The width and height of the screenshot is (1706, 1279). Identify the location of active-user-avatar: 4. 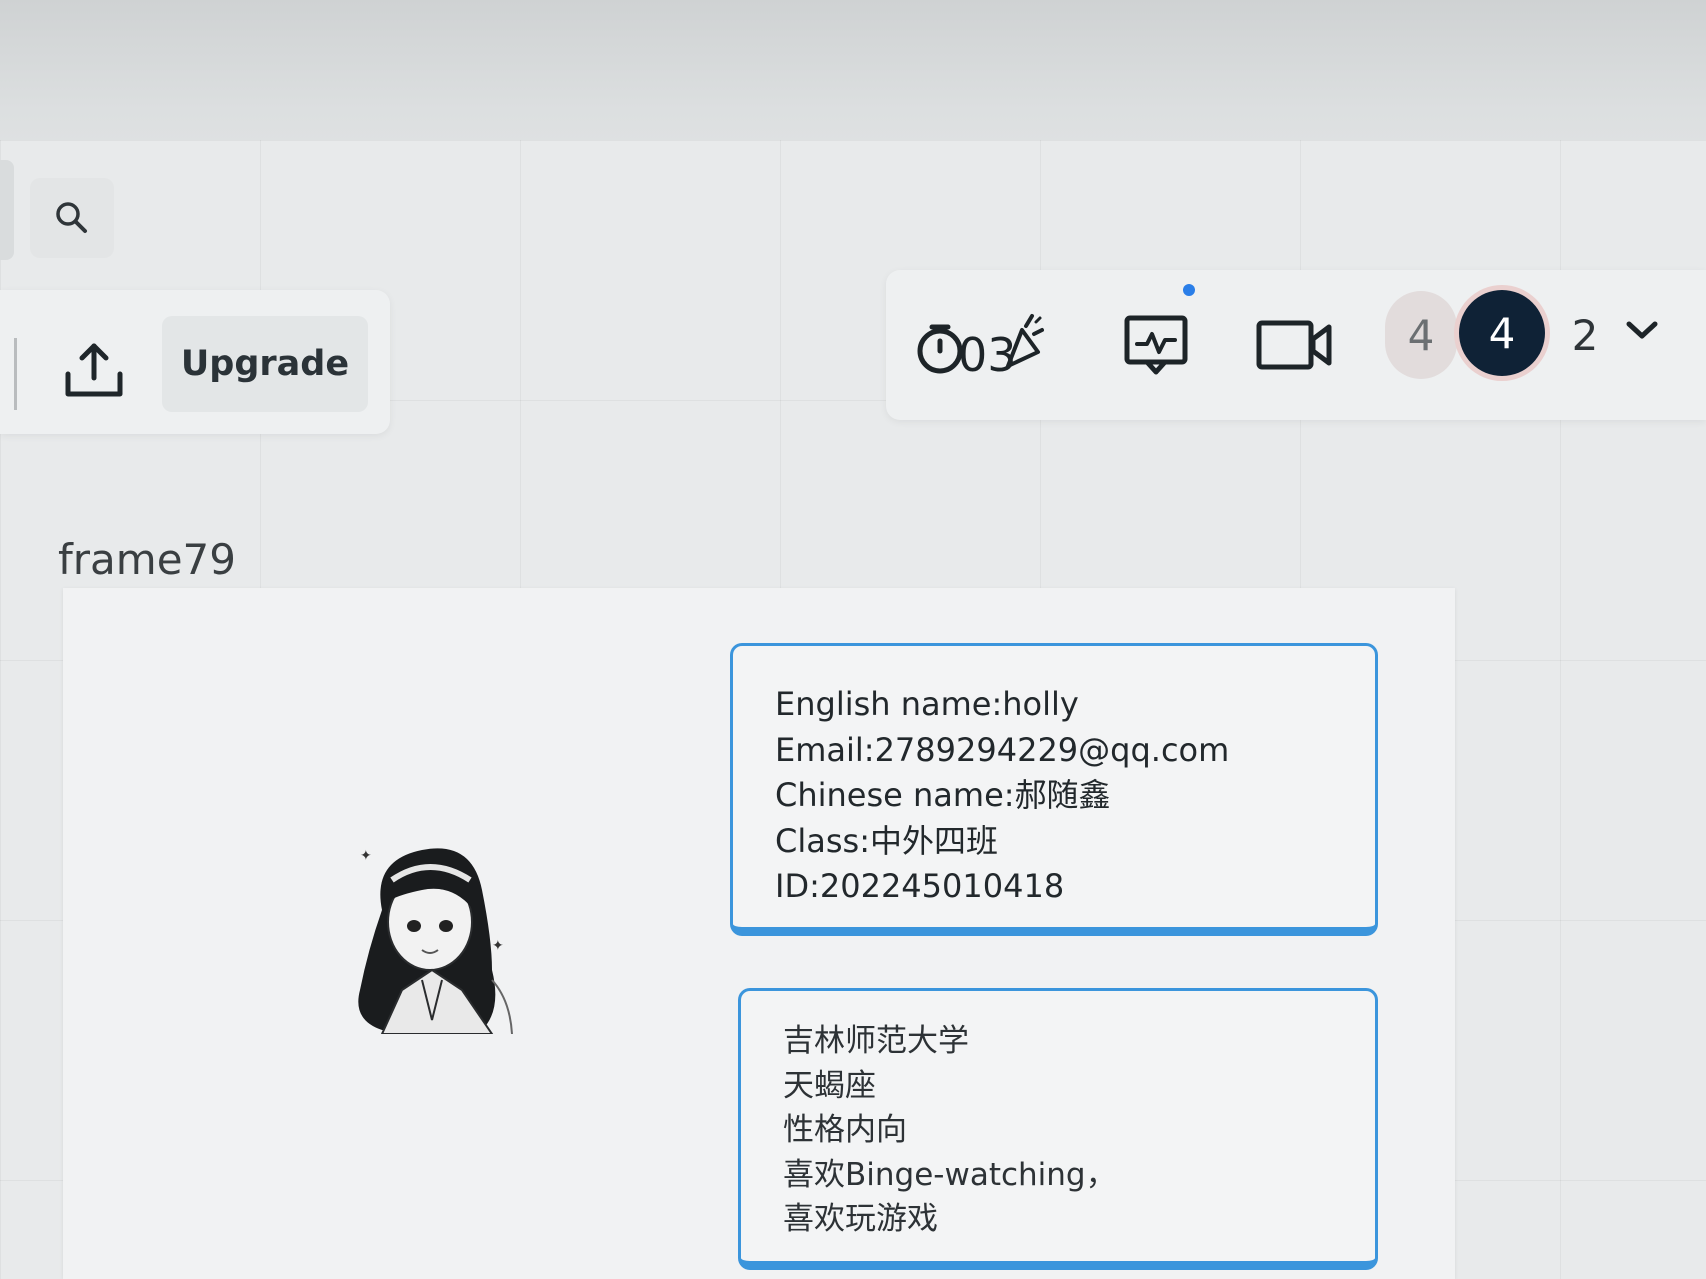
(1502, 333).